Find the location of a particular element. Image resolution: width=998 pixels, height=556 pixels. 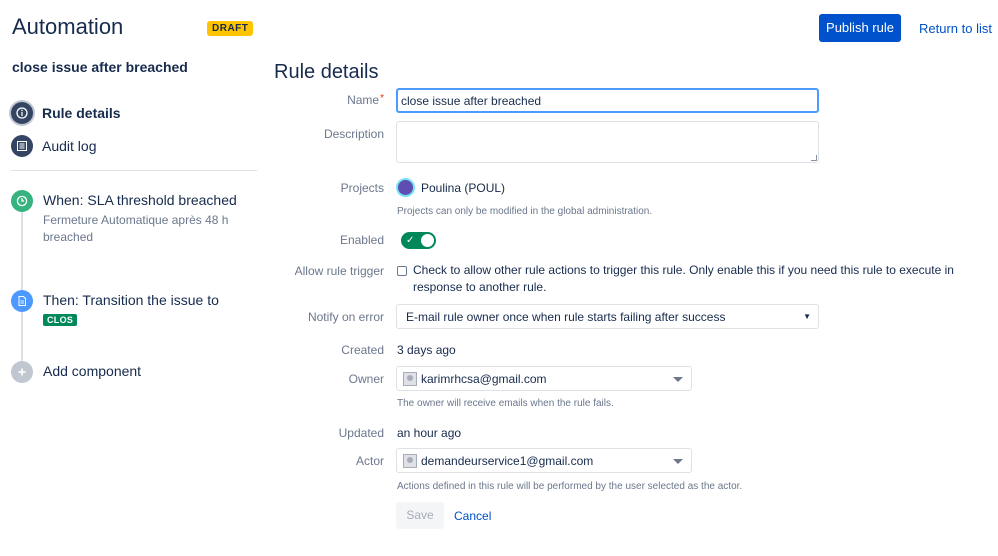

section-title: Rule details is located at coordinates (326, 72).